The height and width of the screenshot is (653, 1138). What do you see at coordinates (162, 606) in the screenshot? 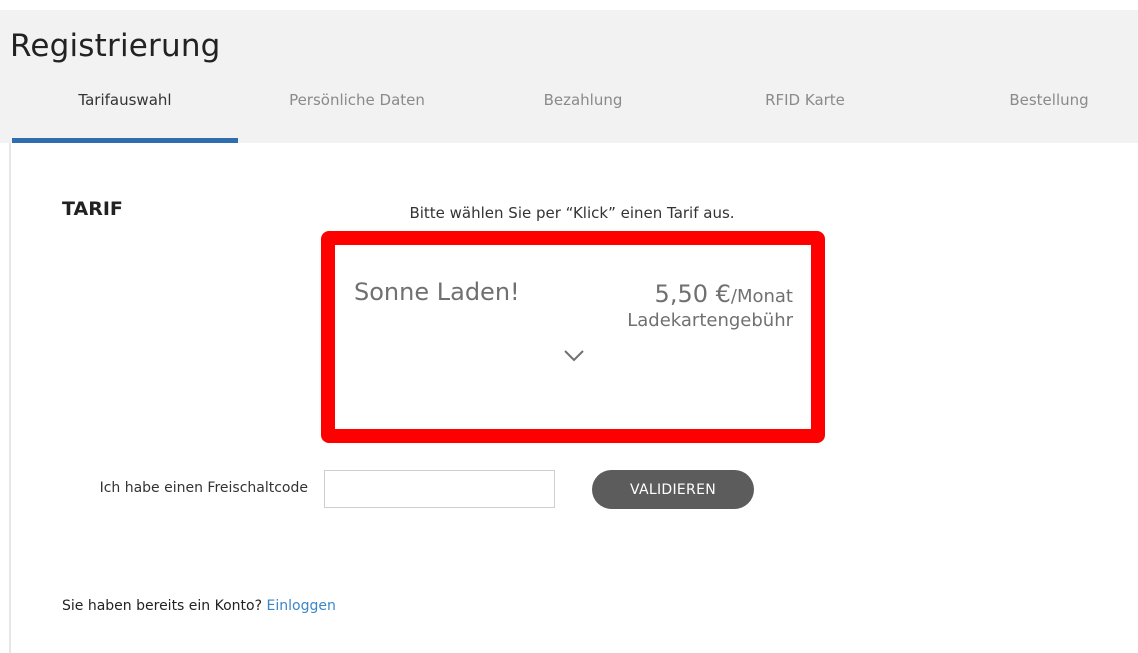
I see `login-prompt: Sie haben bereits ein Konto?` at bounding box center [162, 606].